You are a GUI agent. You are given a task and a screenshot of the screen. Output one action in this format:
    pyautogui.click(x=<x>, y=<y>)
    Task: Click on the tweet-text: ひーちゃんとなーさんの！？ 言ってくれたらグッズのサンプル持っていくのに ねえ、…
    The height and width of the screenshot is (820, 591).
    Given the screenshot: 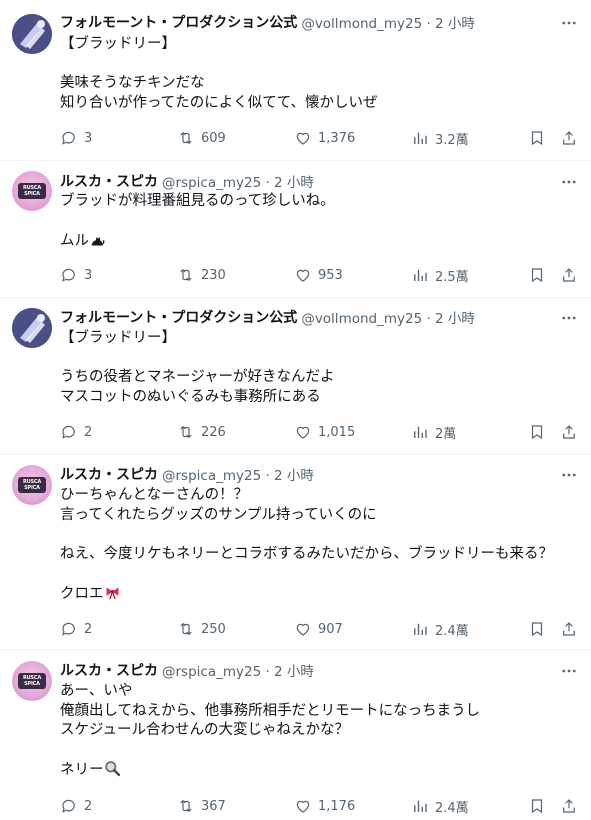 What is the action you would take?
    pyautogui.click(x=317, y=545)
    